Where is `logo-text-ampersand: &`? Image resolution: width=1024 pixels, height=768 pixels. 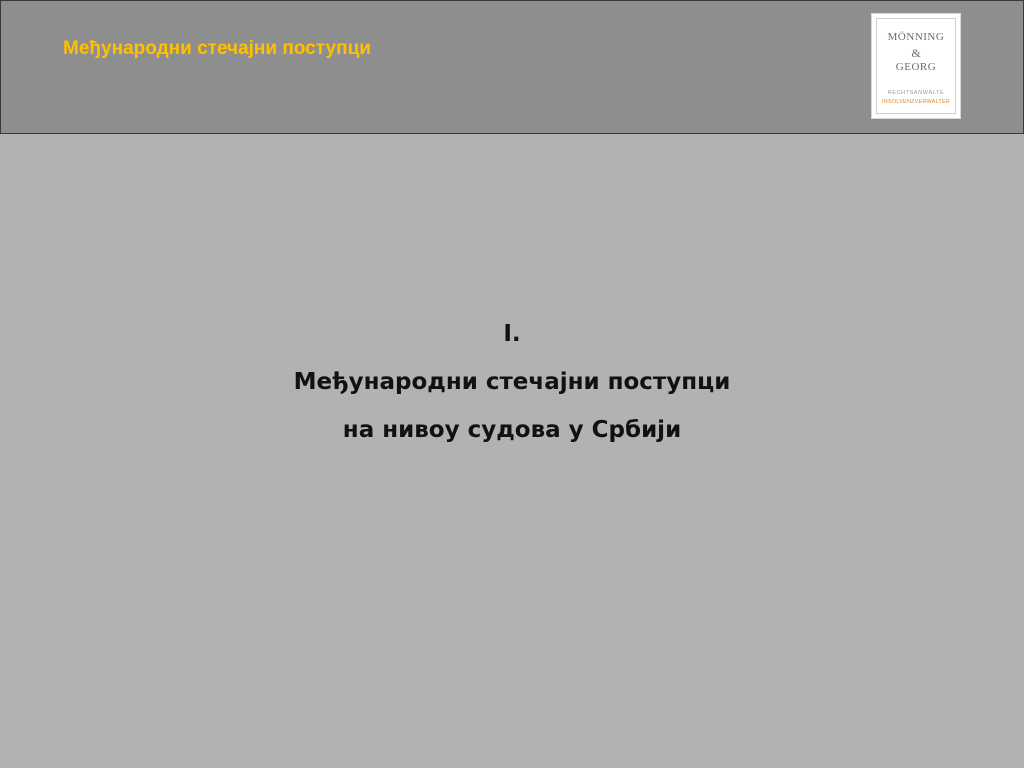 logo-text-ampersand: & is located at coordinates (916, 53).